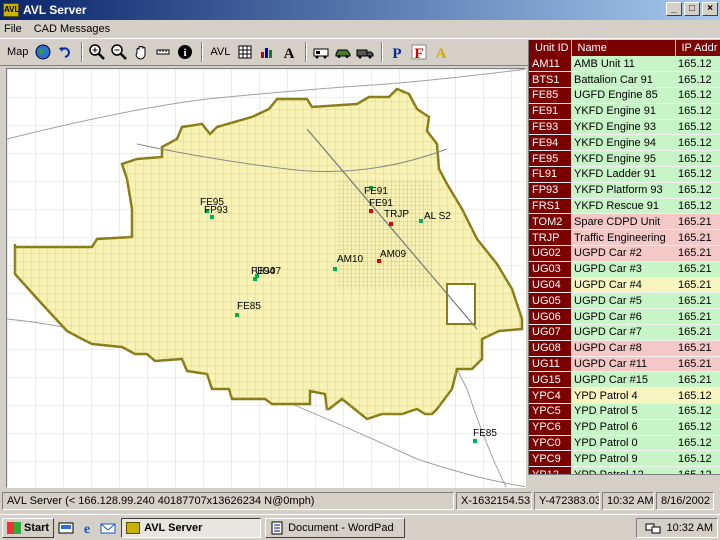  Describe the element at coordinates (550, 111) in the screenshot. I see `unit-id-cell: FE91` at that location.